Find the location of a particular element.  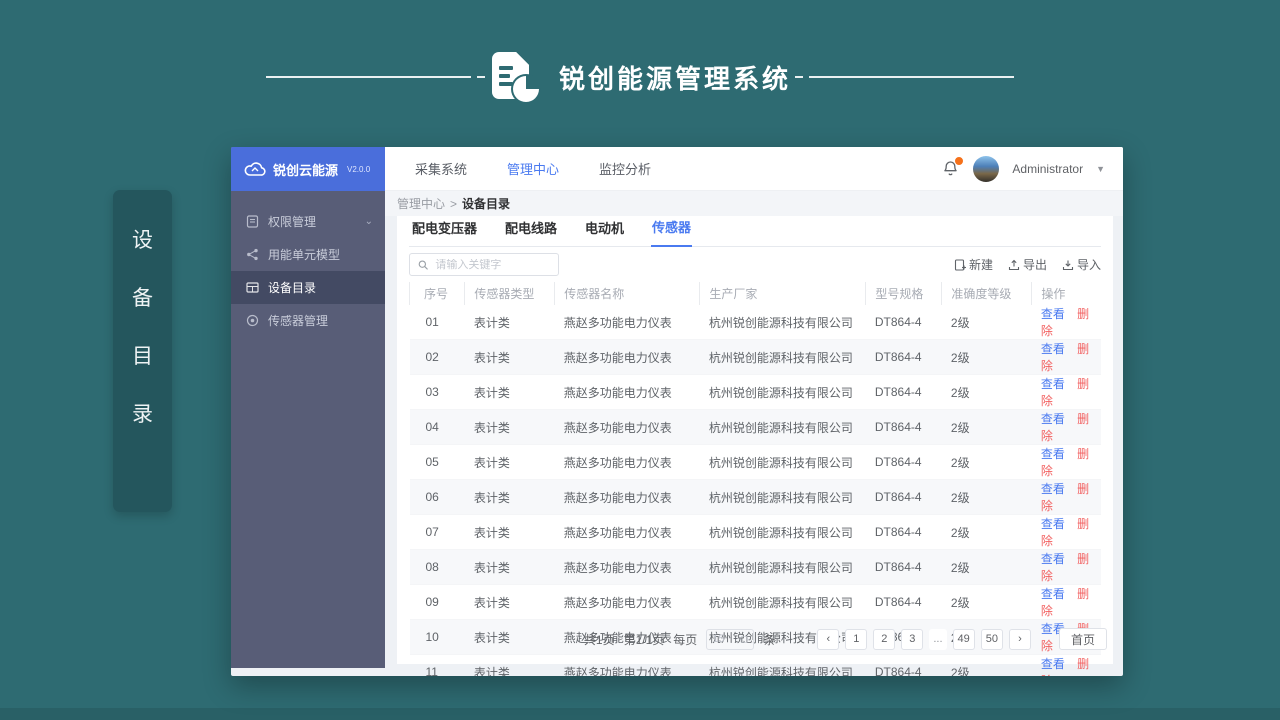

topbar: 采集系统 管理中心 监控分析 Administrator ▼ is located at coordinates (754, 169).